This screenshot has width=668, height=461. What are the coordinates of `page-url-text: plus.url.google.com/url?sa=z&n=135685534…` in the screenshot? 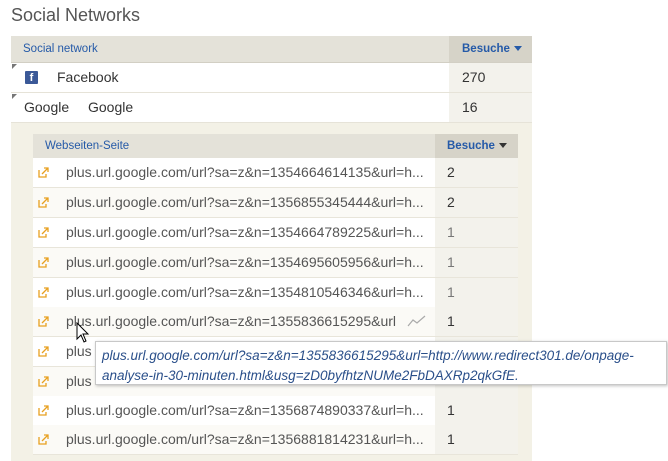 It's located at (245, 202).